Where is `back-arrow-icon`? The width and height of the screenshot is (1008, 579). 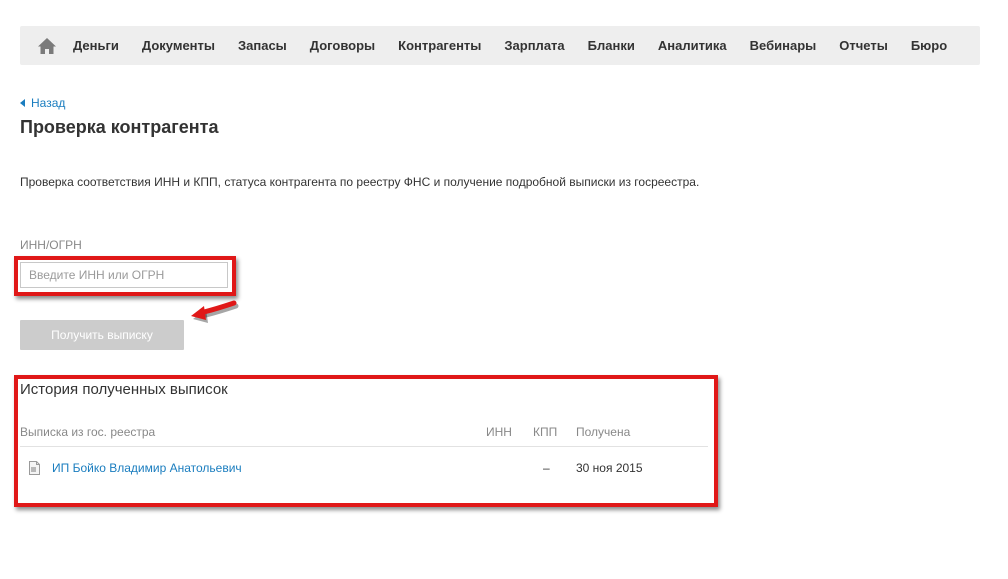
back-arrow-icon is located at coordinates (22, 103).